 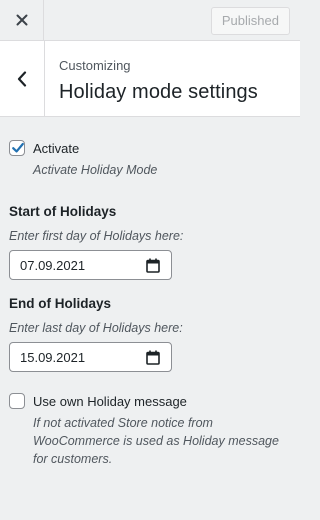 What do you see at coordinates (63, 211) in the screenshot?
I see `start-title: Start of Holidays` at bounding box center [63, 211].